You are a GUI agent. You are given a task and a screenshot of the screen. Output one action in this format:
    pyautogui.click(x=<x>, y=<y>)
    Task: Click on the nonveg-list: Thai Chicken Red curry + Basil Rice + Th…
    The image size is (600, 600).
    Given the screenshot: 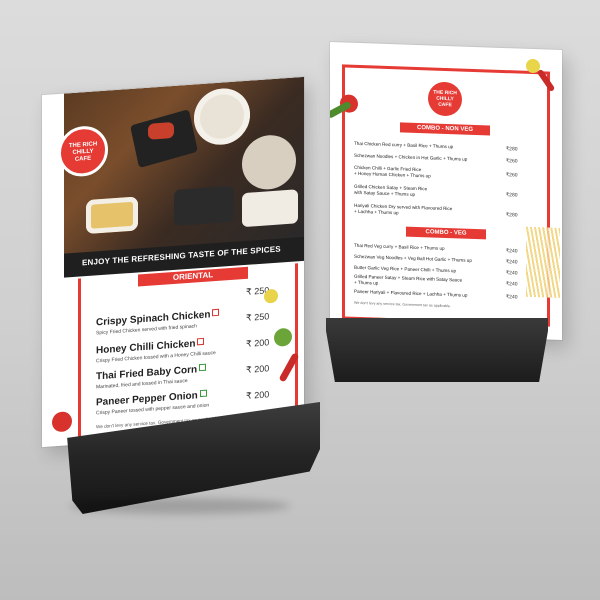 What is the action you would take?
    pyautogui.click(x=446, y=130)
    